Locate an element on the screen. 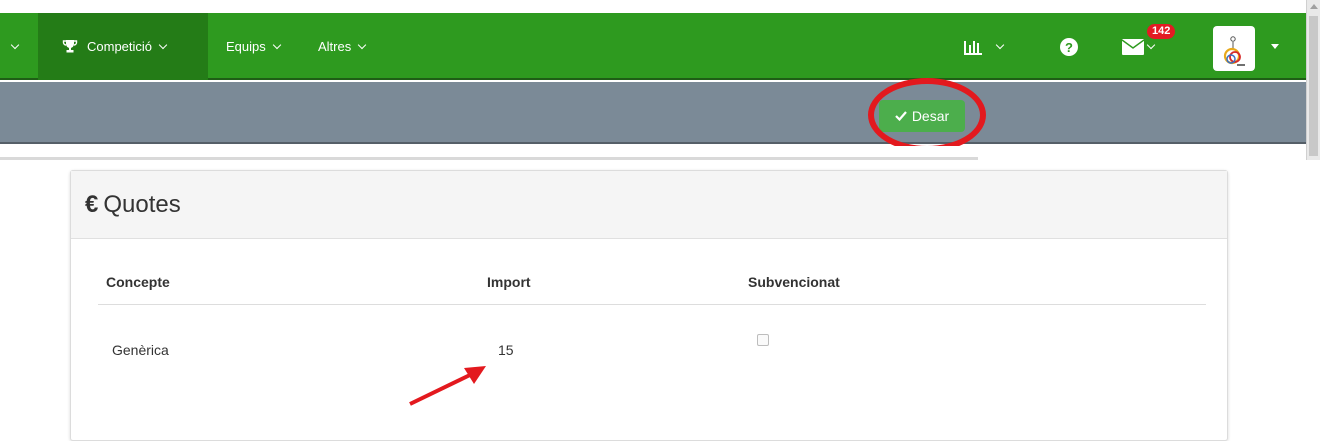  caret-down-icon is located at coordinates (1275, 46).